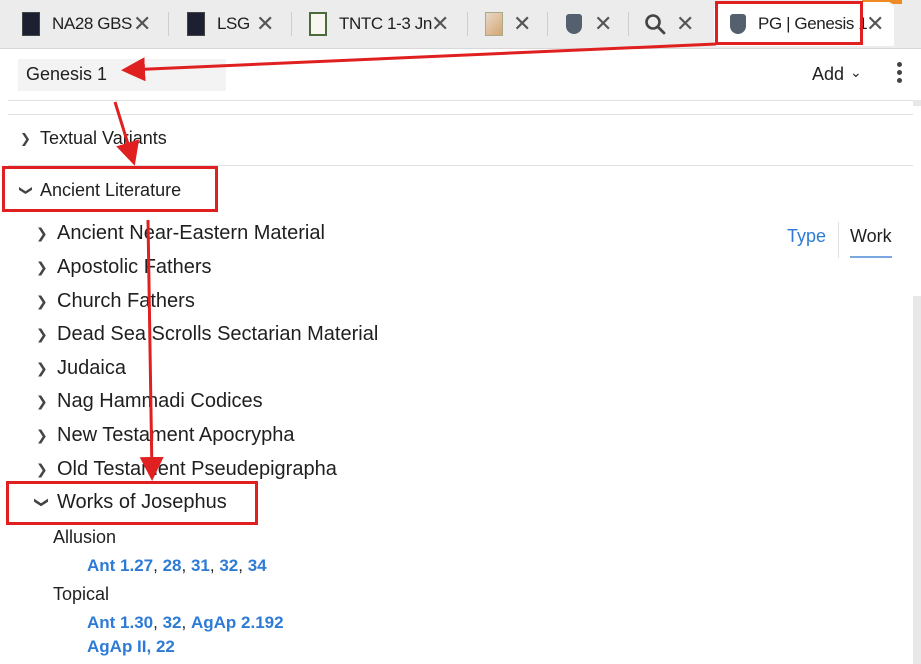 The height and width of the screenshot is (664, 921). I want to click on arrow-to-ancient-literature, so click(126, 133).